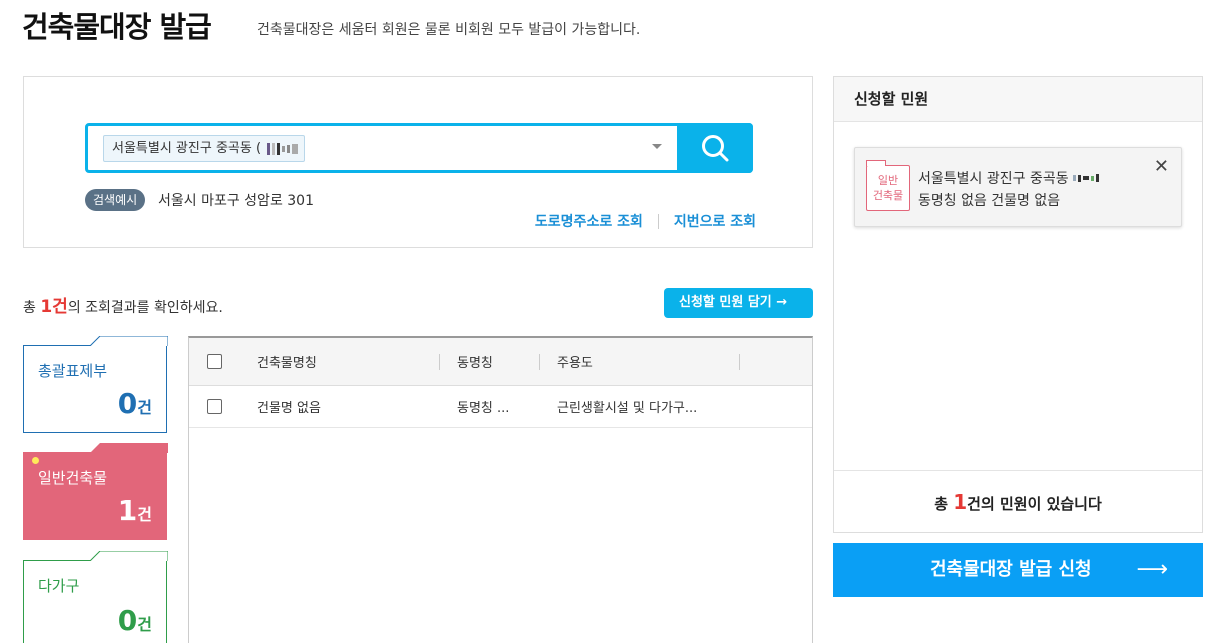 The width and height of the screenshot is (1221, 643). I want to click on document-icon: 일반 건축물, so click(888, 185).